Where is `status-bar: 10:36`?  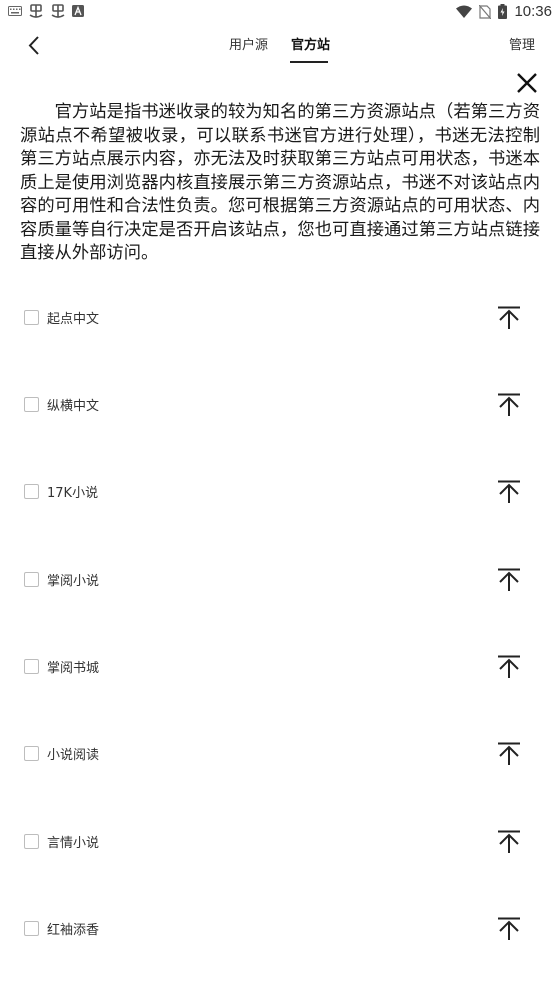 status-bar: 10:36 is located at coordinates (279, 13).